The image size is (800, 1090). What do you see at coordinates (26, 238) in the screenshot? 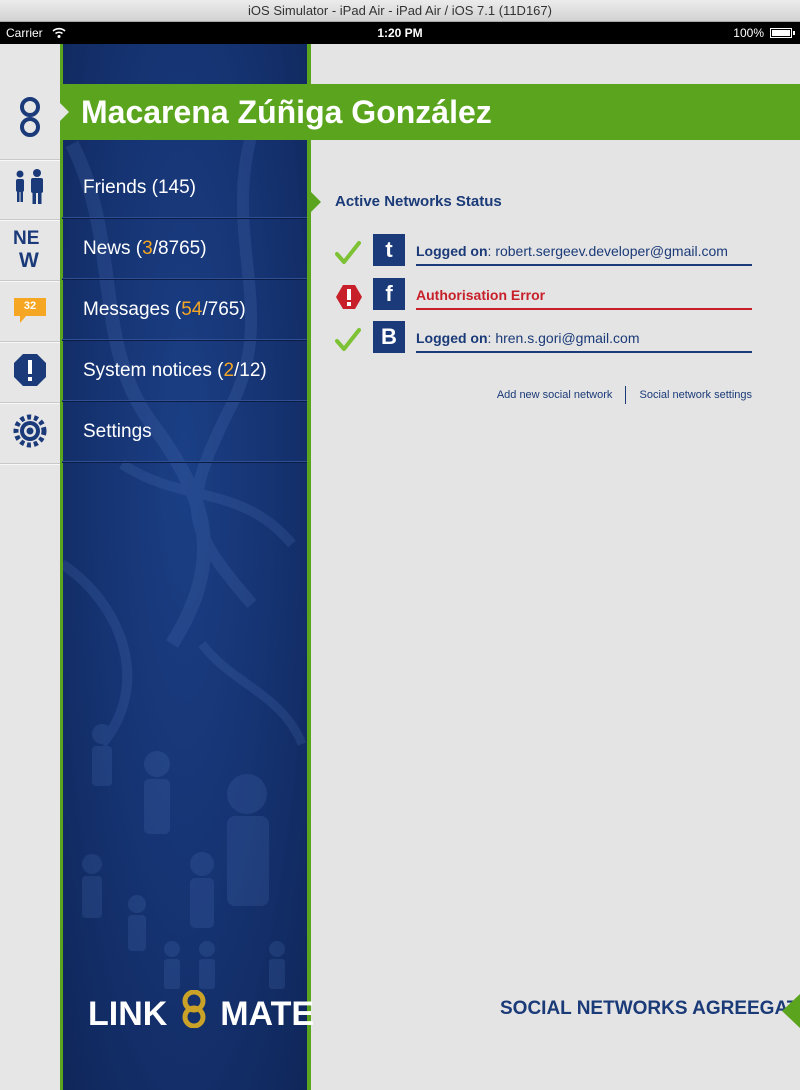
I see `svg-text: NE` at bounding box center [26, 238].